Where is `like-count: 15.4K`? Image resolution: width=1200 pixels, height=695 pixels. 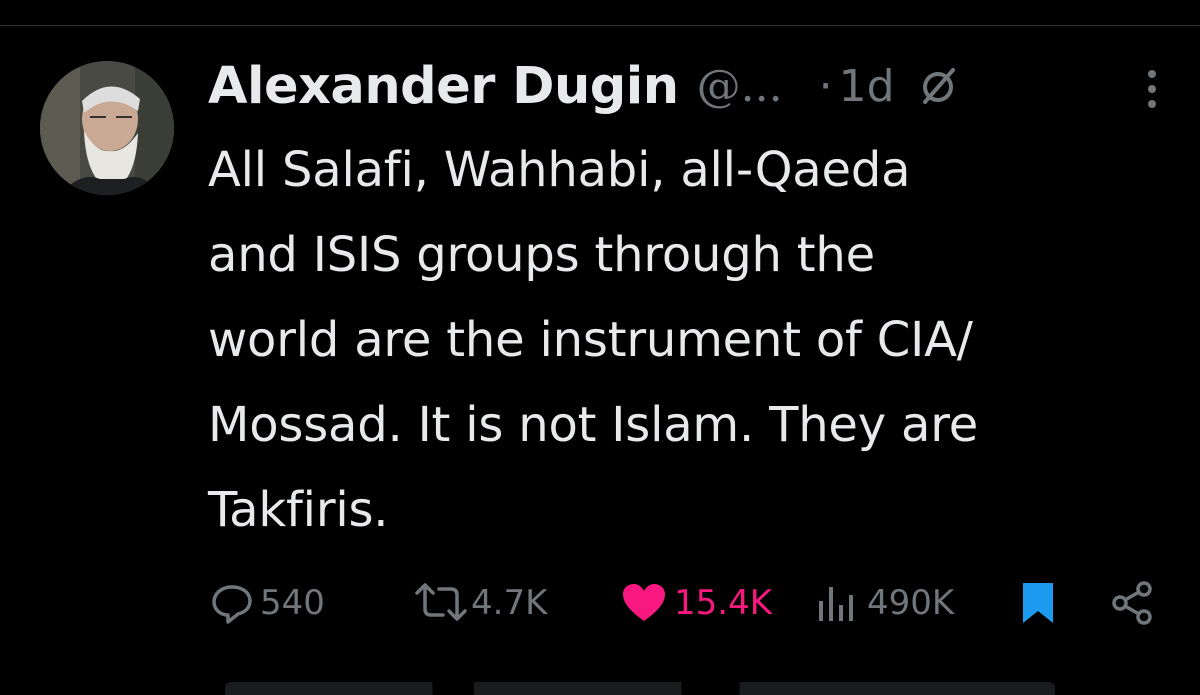
like-count: 15.4K is located at coordinates (723, 603).